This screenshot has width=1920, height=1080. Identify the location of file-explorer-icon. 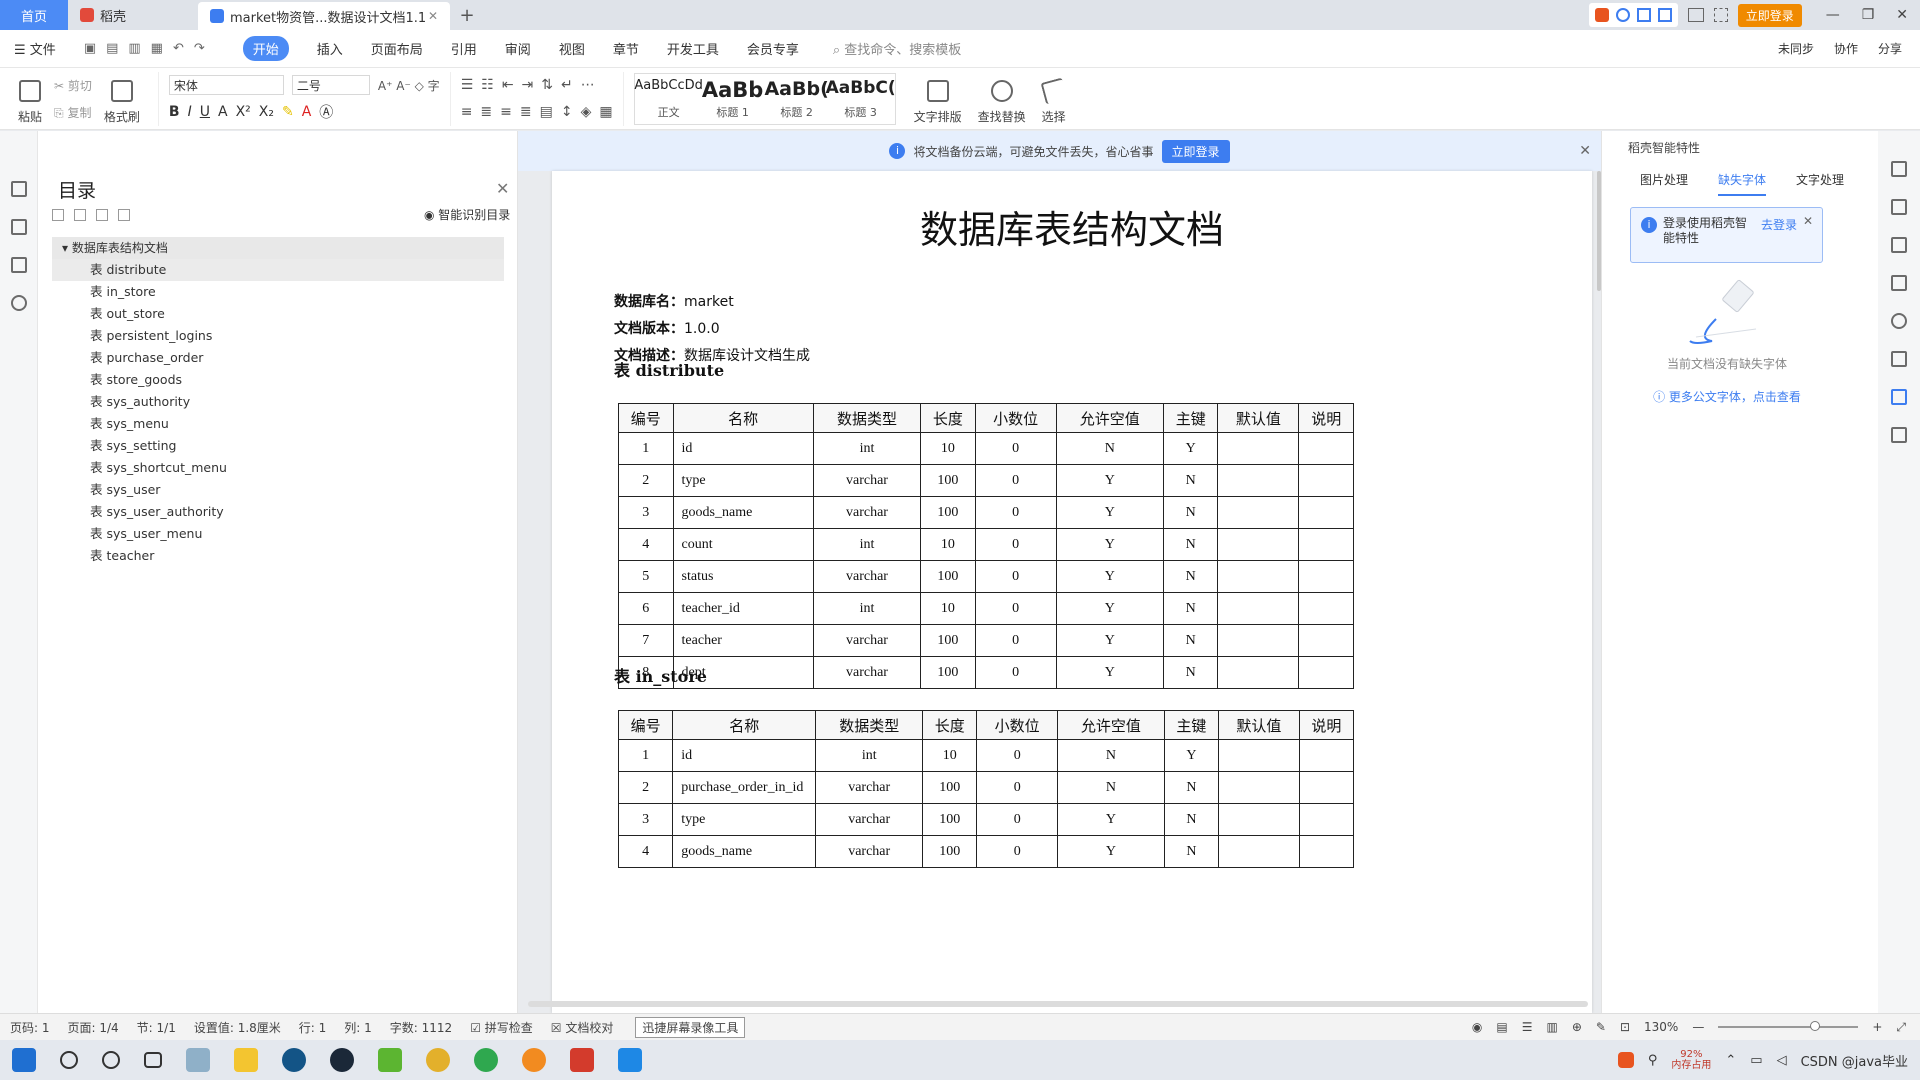
(246, 1060).